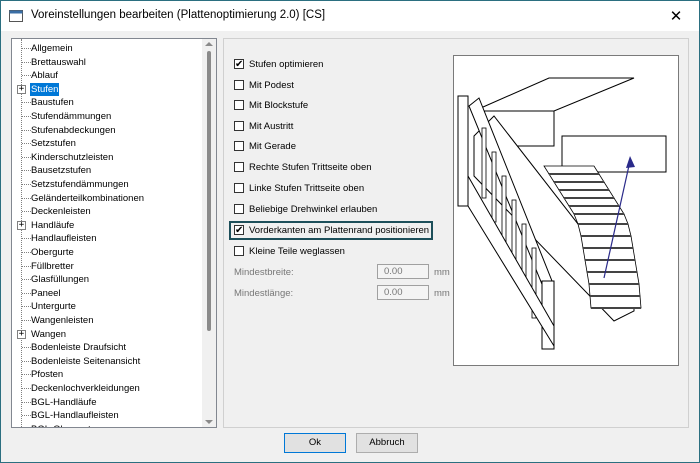  I want to click on scroll-up-icon, so click(209, 44).